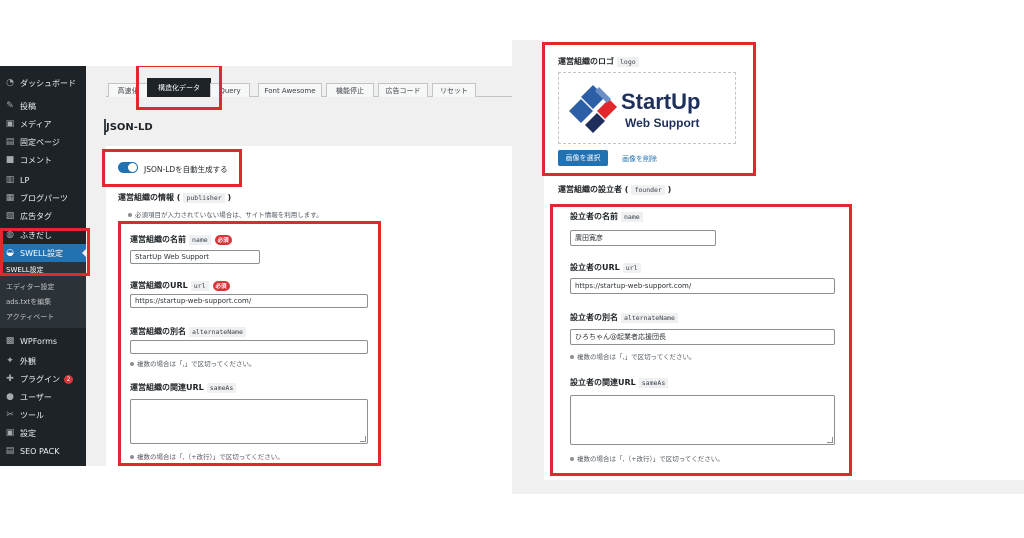  Describe the element at coordinates (43, 235) in the screenshot. I see `sidebar-item-balloon: ◍ ふきだし` at that location.